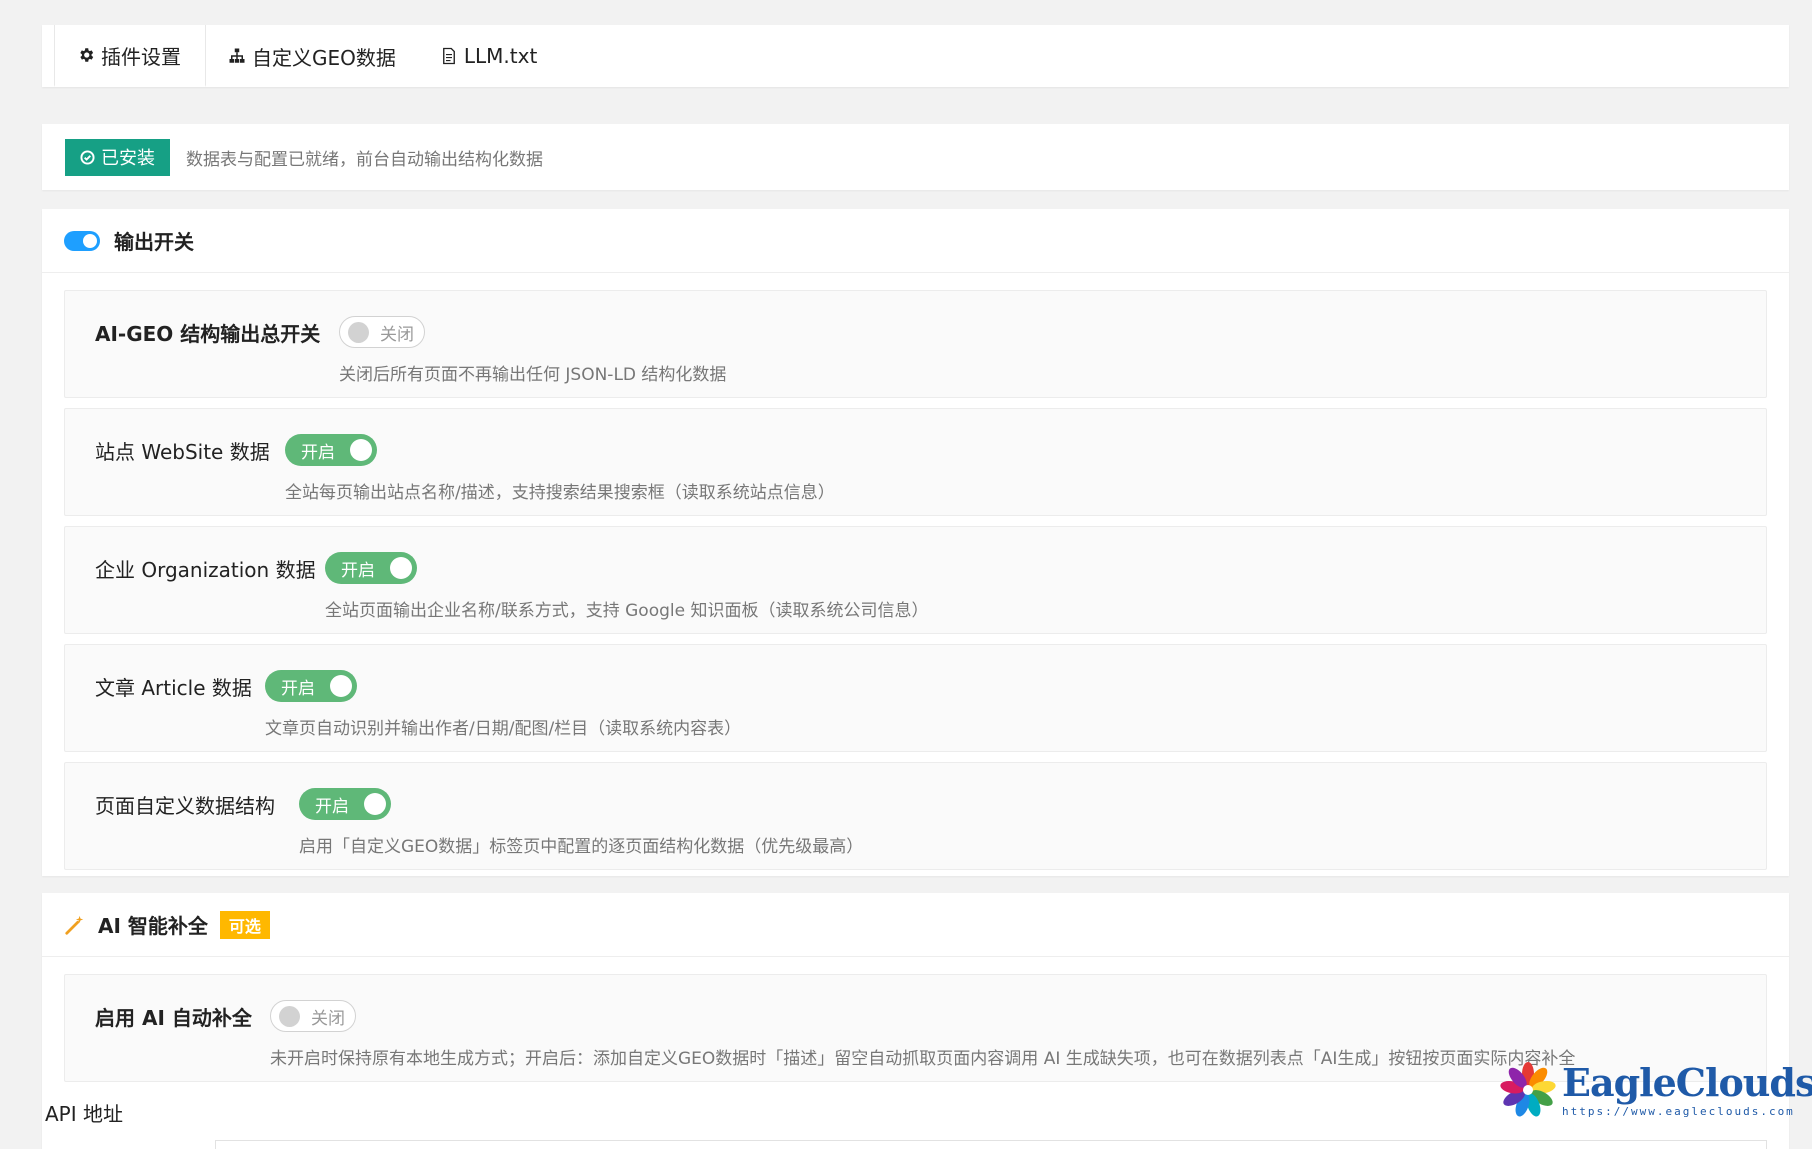 The height and width of the screenshot is (1149, 1812). Describe the element at coordinates (82, 240) in the screenshot. I see `toggle-on-icon` at that location.